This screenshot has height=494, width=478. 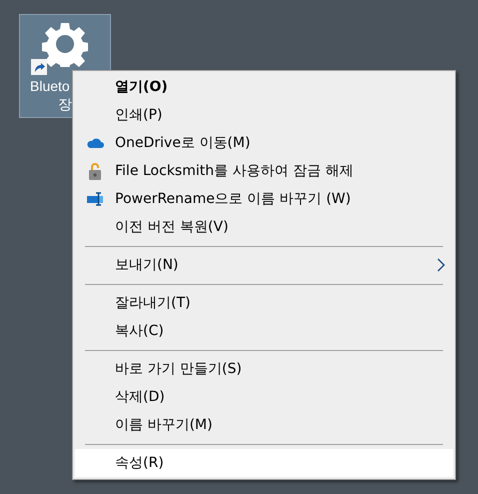 I want to click on menu-item: 속성(R), so click(x=264, y=463).